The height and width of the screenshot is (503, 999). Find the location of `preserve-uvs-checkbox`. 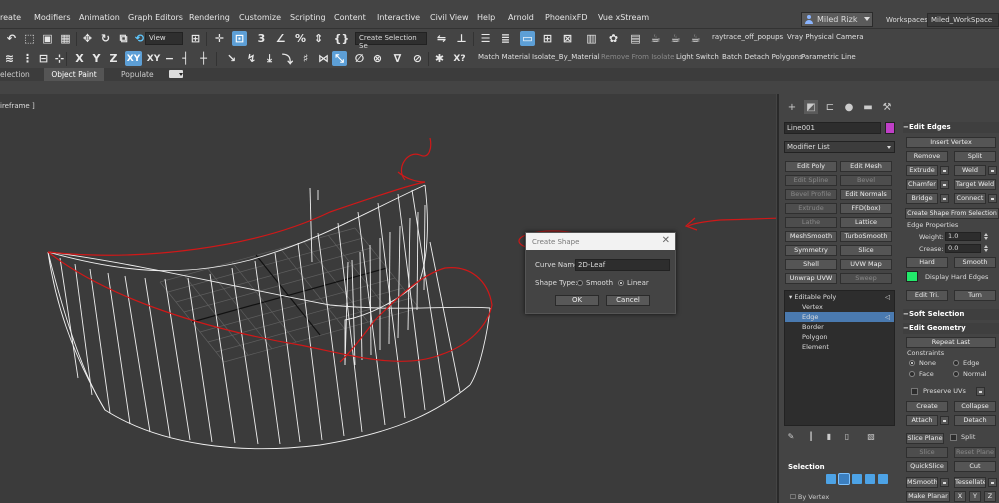

preserve-uvs-checkbox is located at coordinates (914, 391).